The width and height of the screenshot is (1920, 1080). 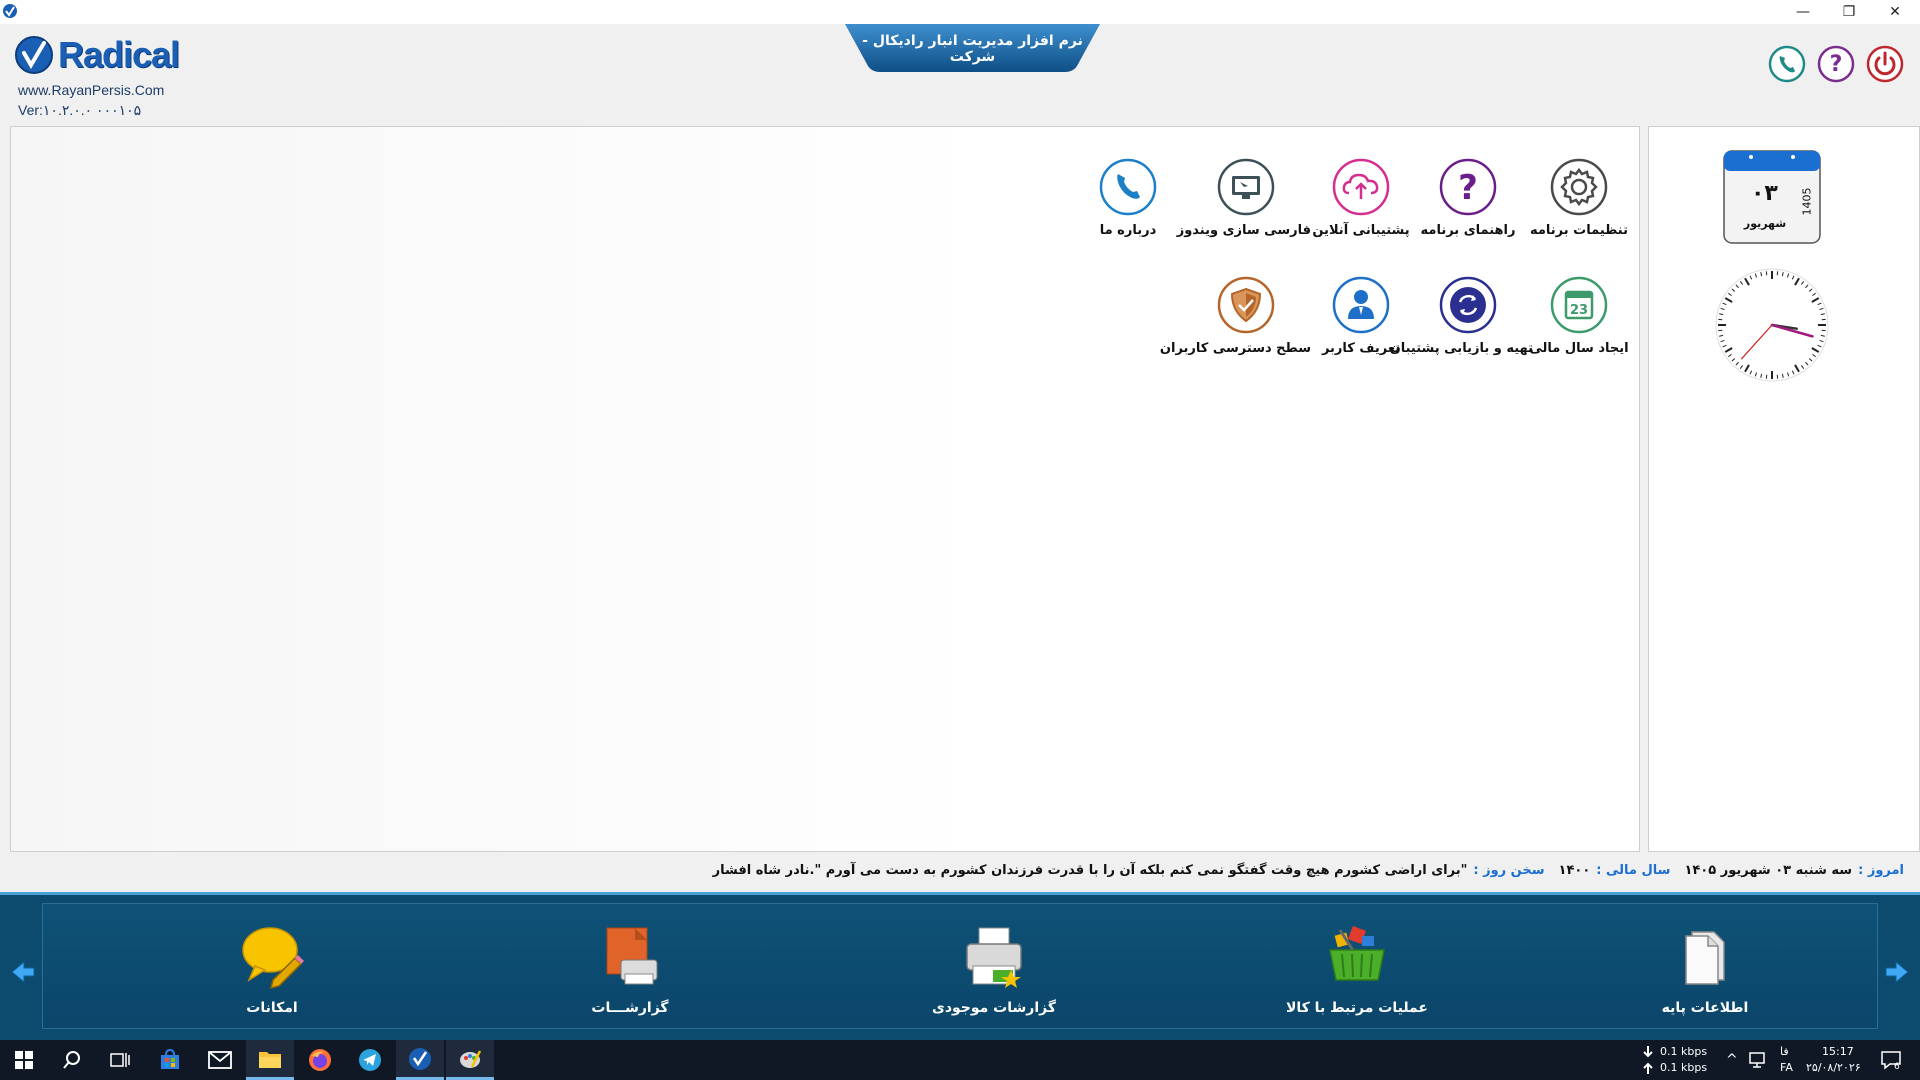 I want to click on radical-app-icon, so click(x=420, y=1058).